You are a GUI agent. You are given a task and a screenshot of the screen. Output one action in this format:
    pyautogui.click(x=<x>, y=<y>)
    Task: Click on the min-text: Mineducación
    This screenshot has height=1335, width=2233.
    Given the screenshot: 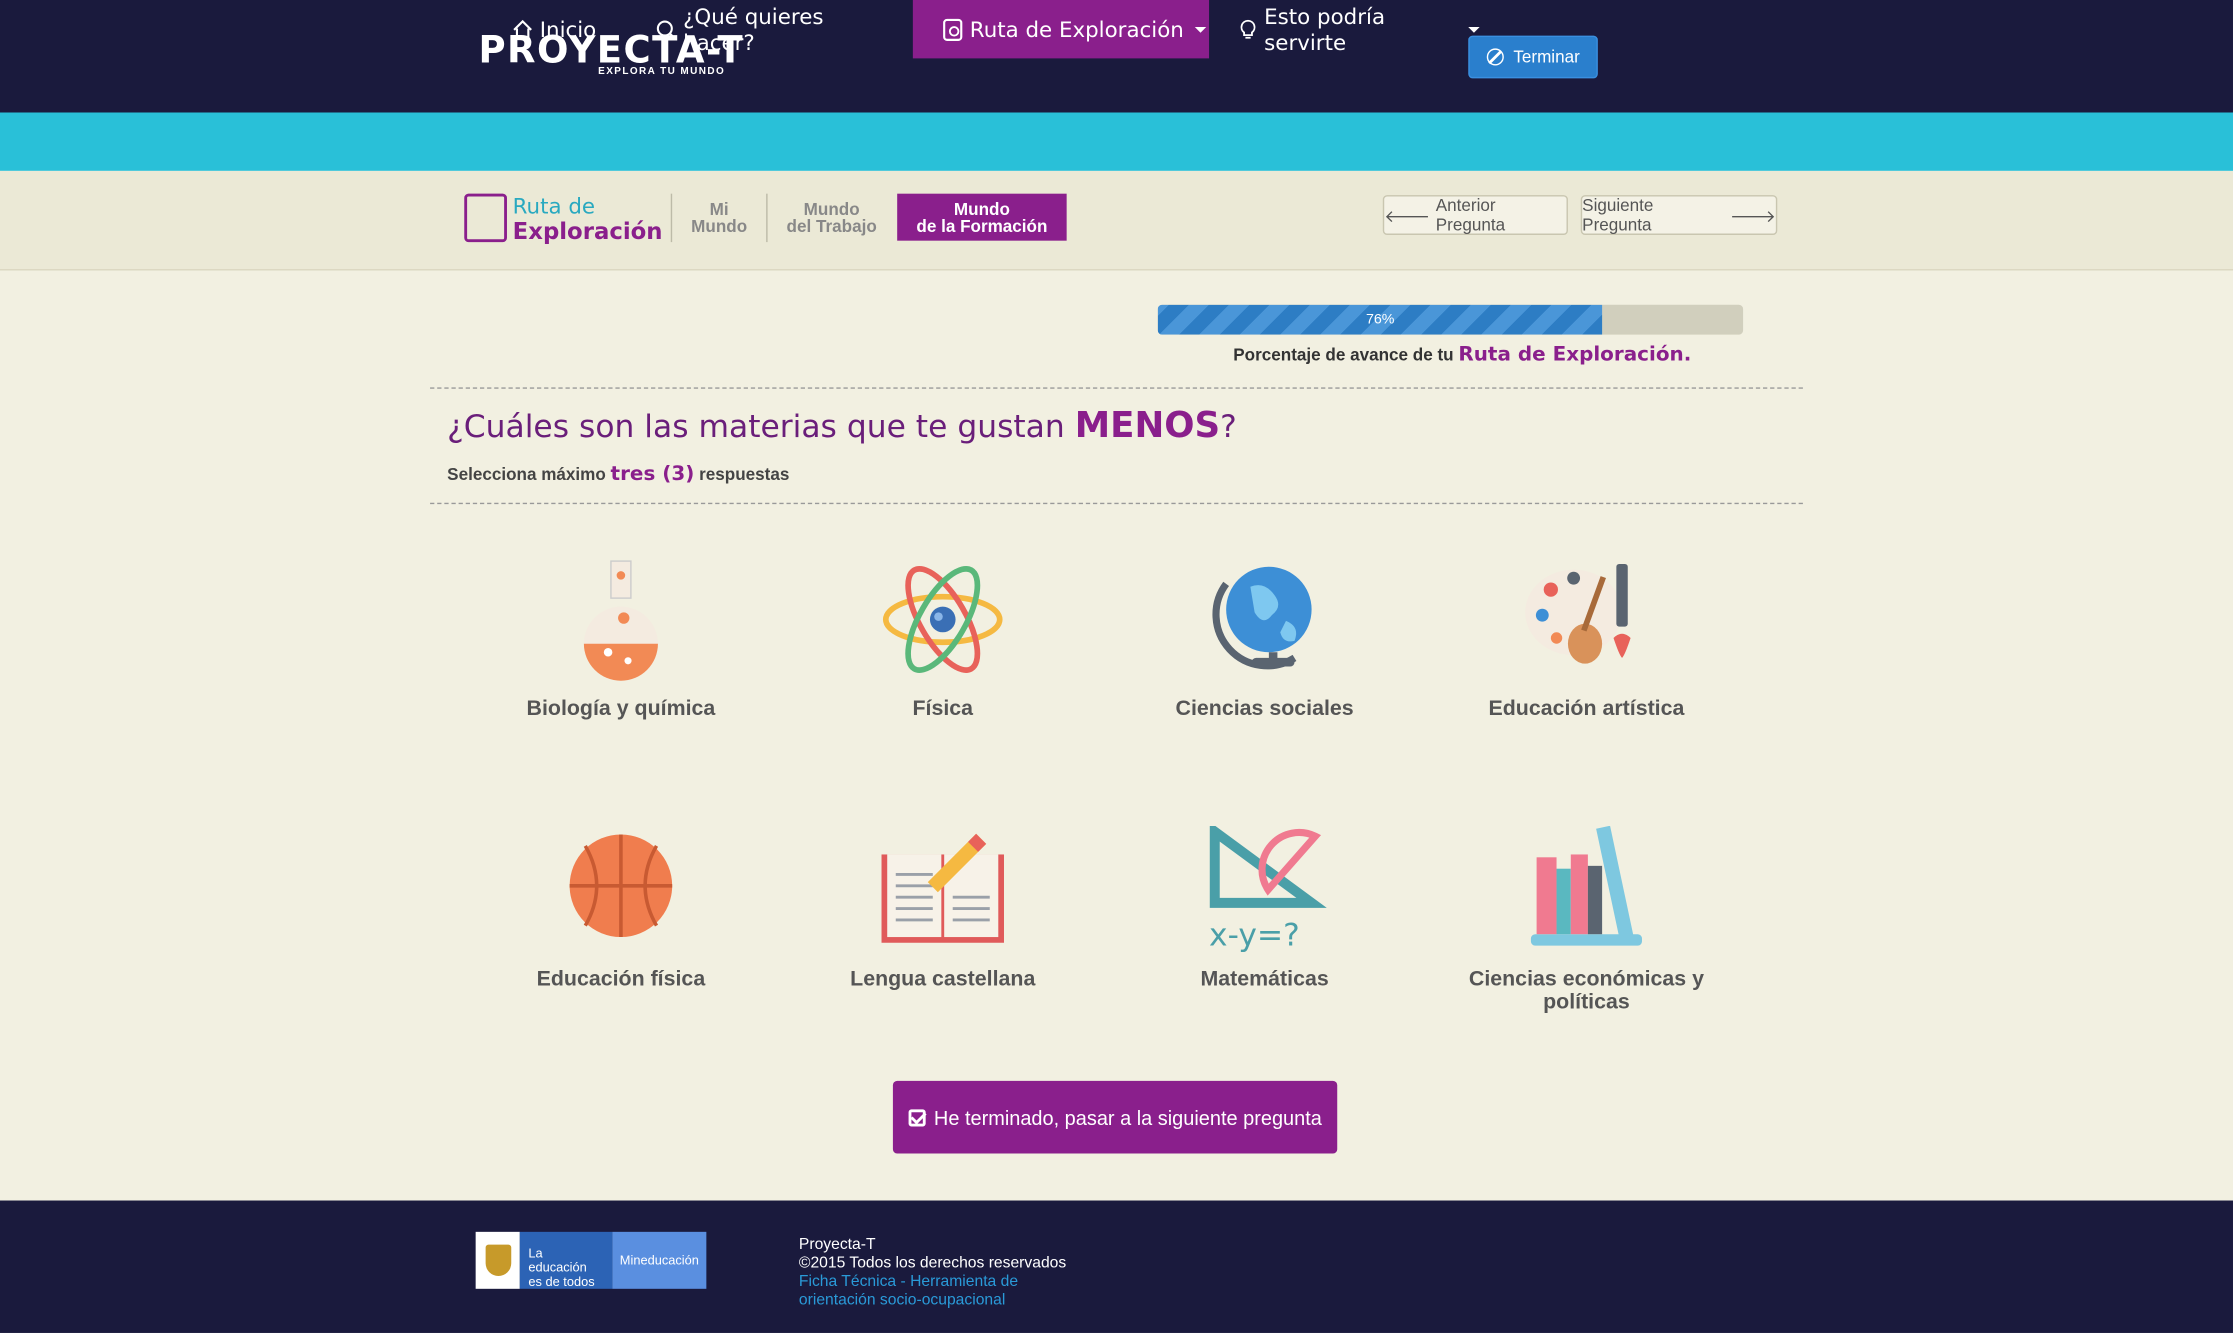 What is the action you would take?
    pyautogui.click(x=659, y=1260)
    